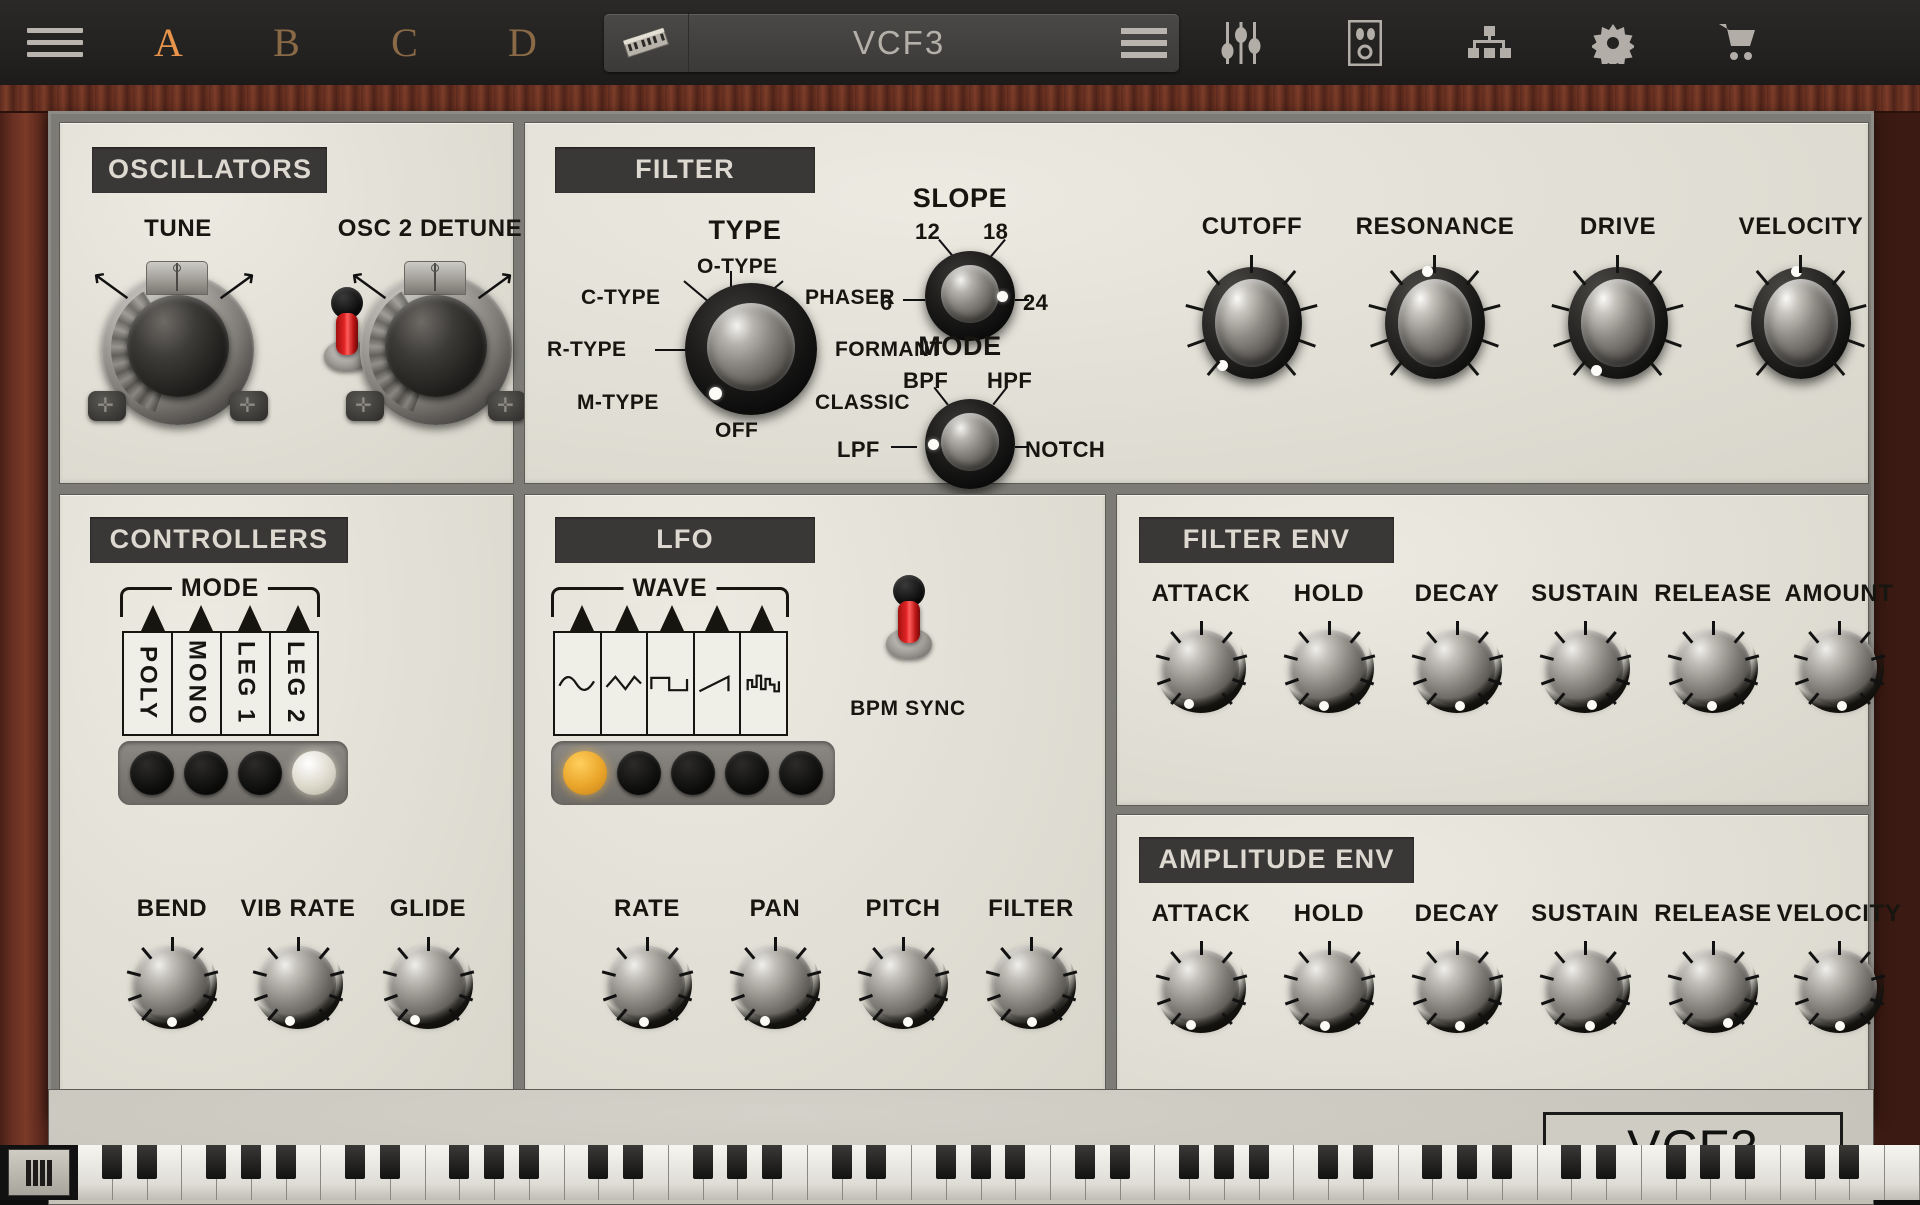  Describe the element at coordinates (620, 298) in the screenshot. I see `filter-type-option-c-type: C-TYPE` at that location.